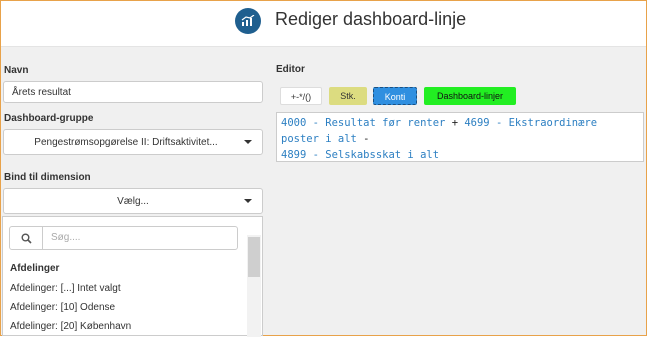 The width and height of the screenshot is (647, 337). I want to click on page-title: Rediger dashboard-linje, so click(371, 19).